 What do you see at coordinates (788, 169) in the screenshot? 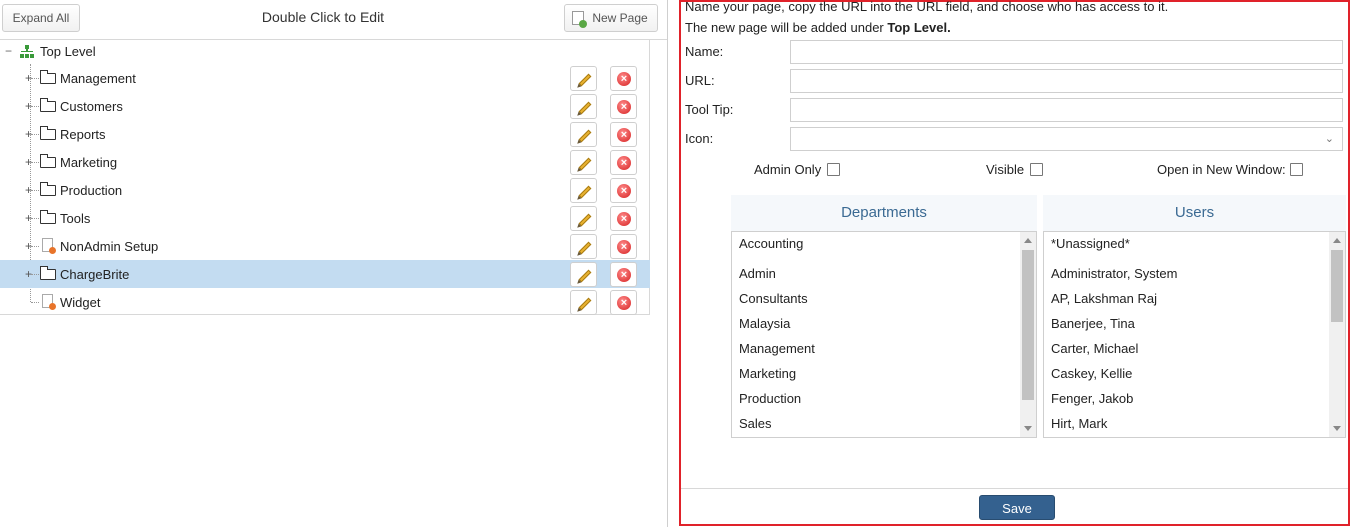
I see `admin-only-label: Admin Only` at bounding box center [788, 169].